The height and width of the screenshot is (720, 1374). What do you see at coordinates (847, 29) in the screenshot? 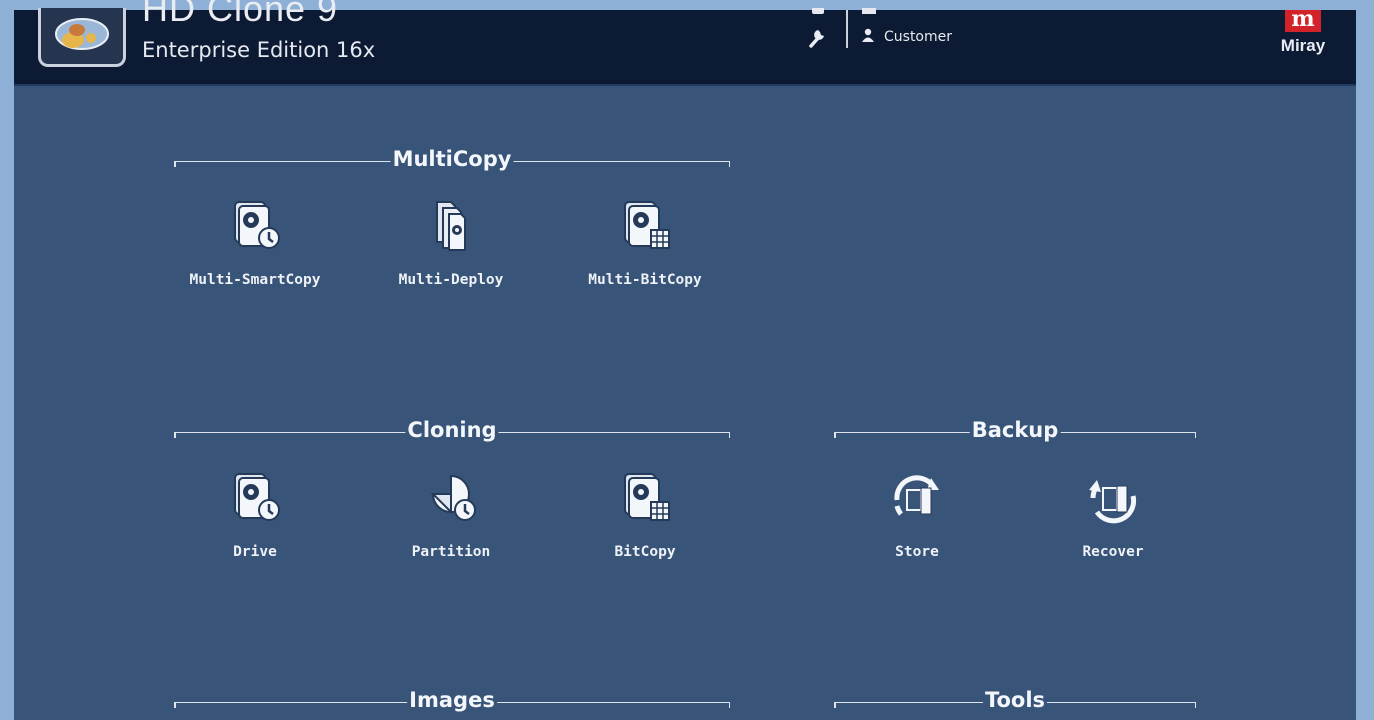
I see `header-divider` at bounding box center [847, 29].